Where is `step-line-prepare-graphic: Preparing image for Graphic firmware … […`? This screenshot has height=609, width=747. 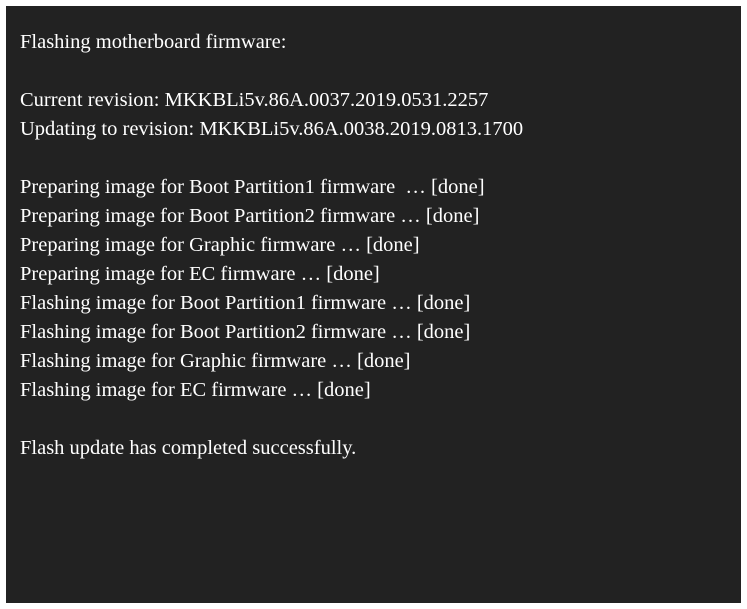 step-line-prepare-graphic: Preparing image for Graphic firmware … [… is located at coordinates (220, 245).